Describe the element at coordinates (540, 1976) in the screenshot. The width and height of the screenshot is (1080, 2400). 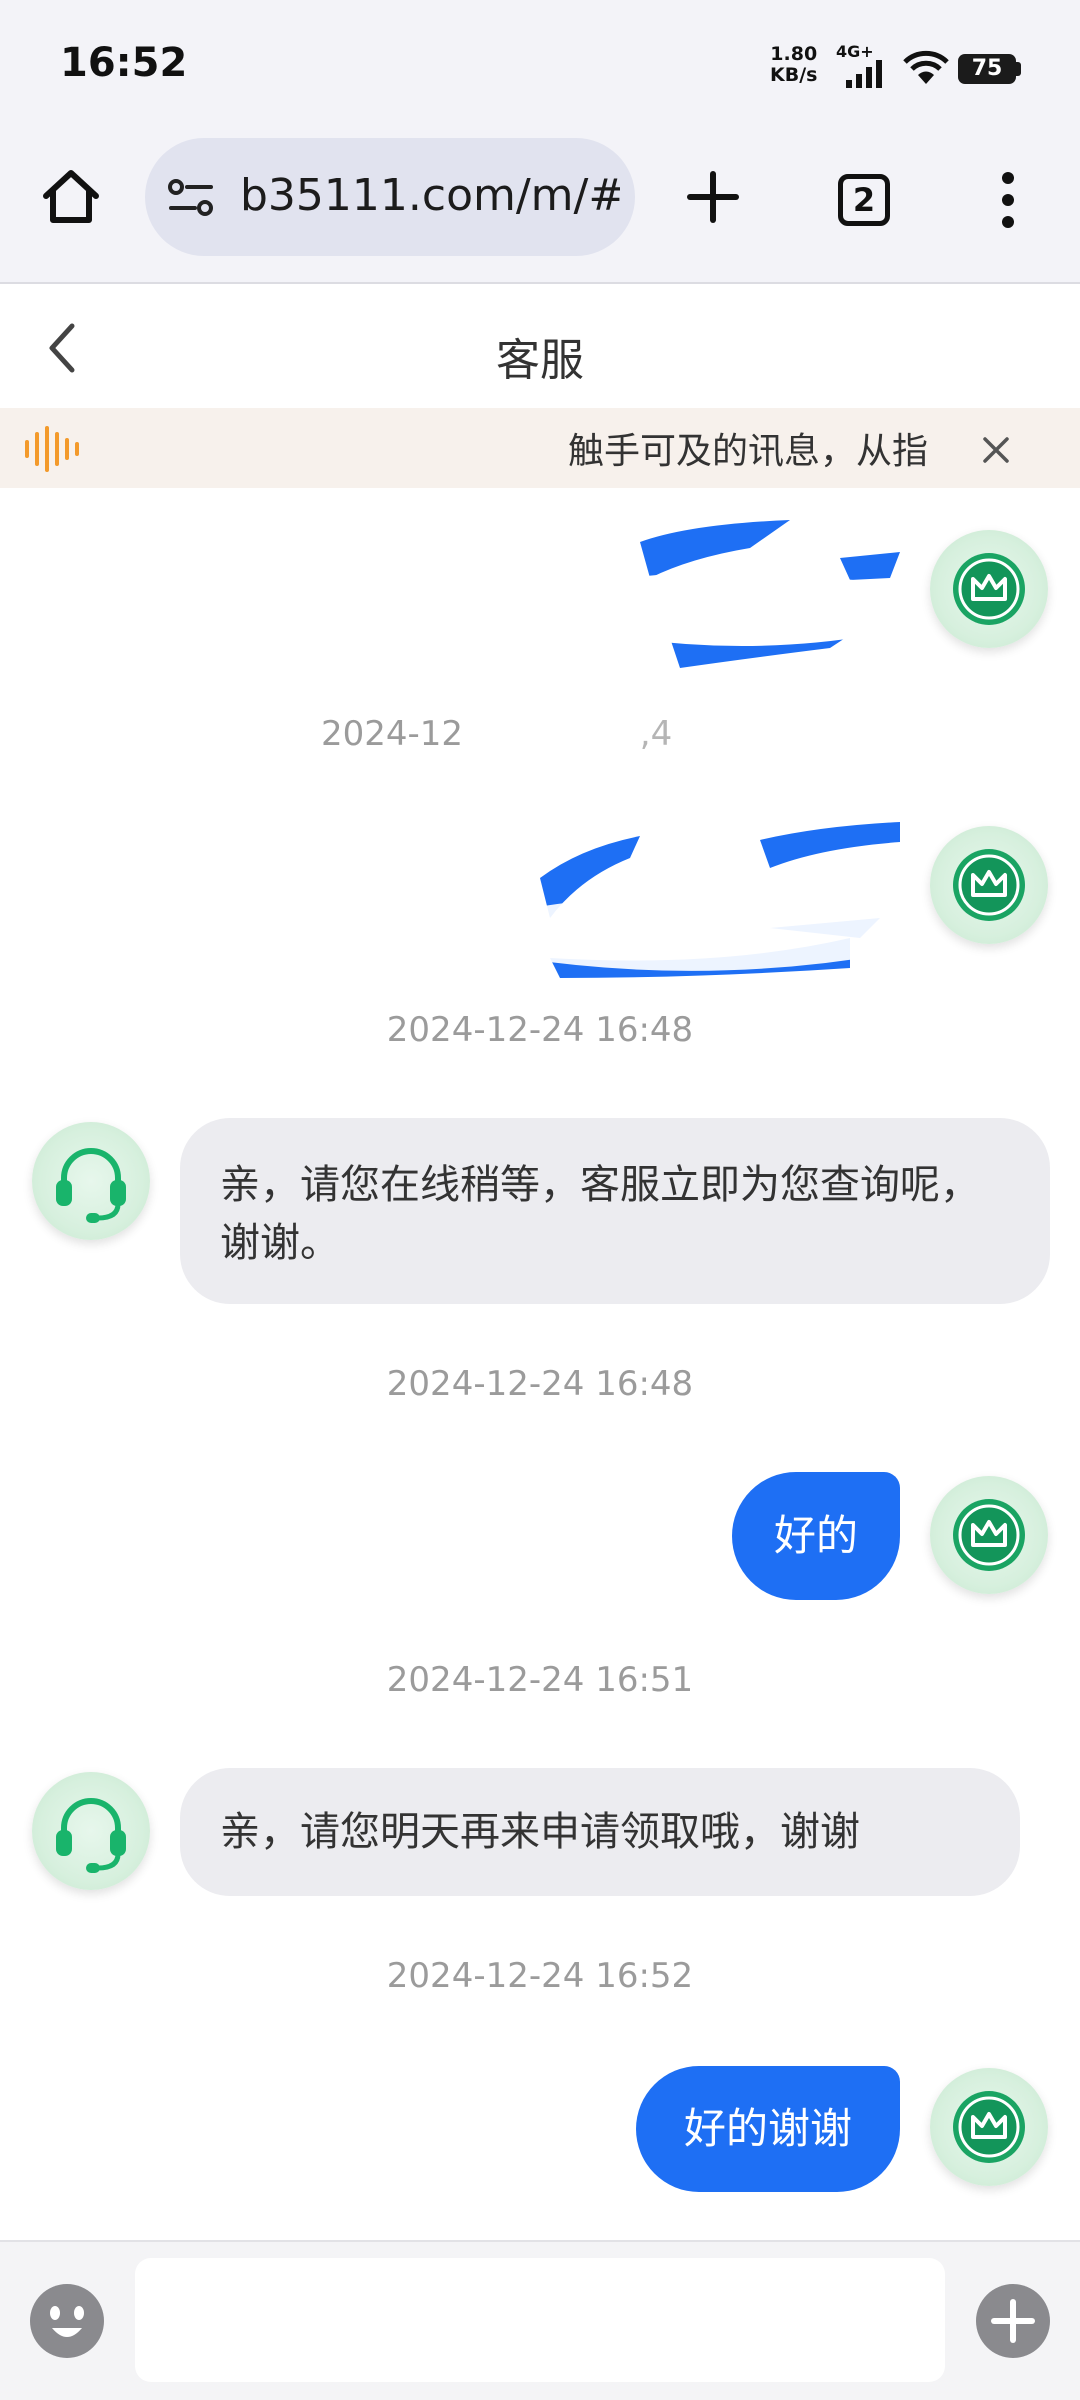
I see `message-timestamp: 2024-12-24 16:52` at that location.